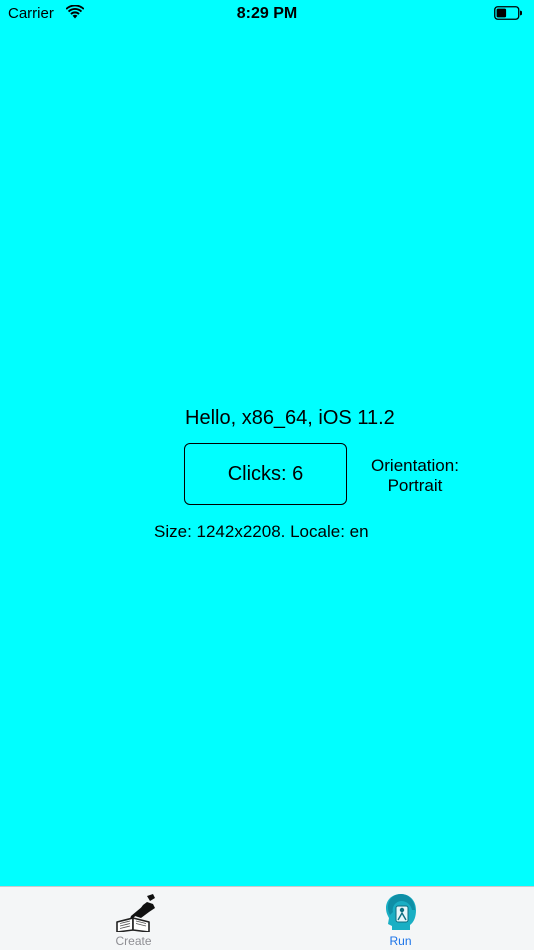 Image resolution: width=534 pixels, height=950 pixels. Describe the element at coordinates (415, 485) in the screenshot. I see `orientation-line-2: Portrait` at that location.